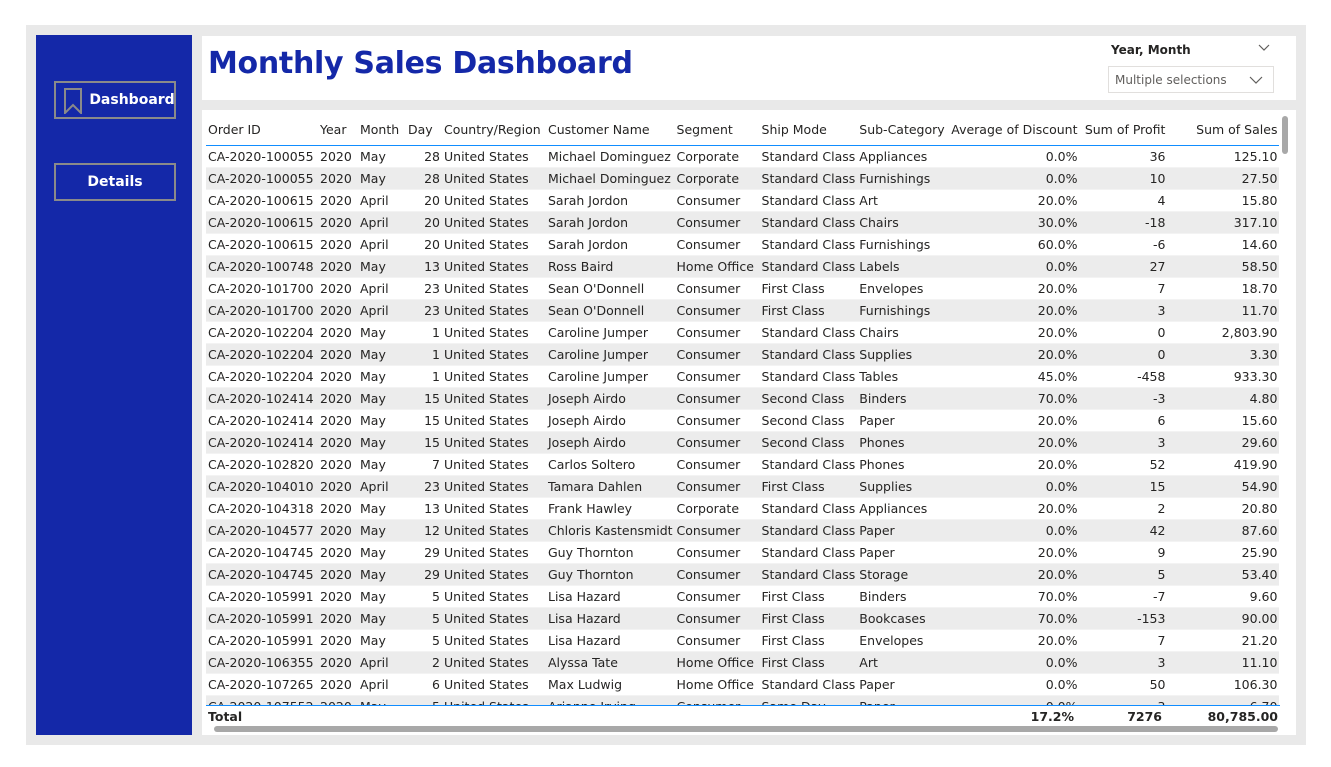 The height and width of the screenshot is (767, 1331). What do you see at coordinates (382, 130) in the screenshot?
I see `column-header: Month` at bounding box center [382, 130].